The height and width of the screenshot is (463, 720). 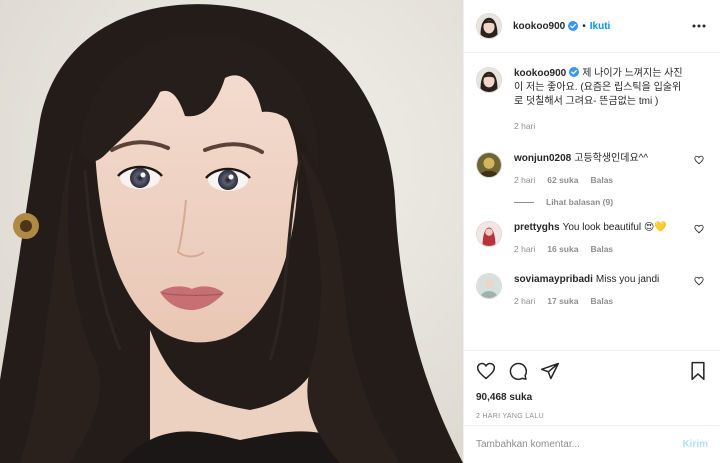 I want to click on comment-text-block: soviamaypribadi Miss you jandi, so click(x=601, y=280).